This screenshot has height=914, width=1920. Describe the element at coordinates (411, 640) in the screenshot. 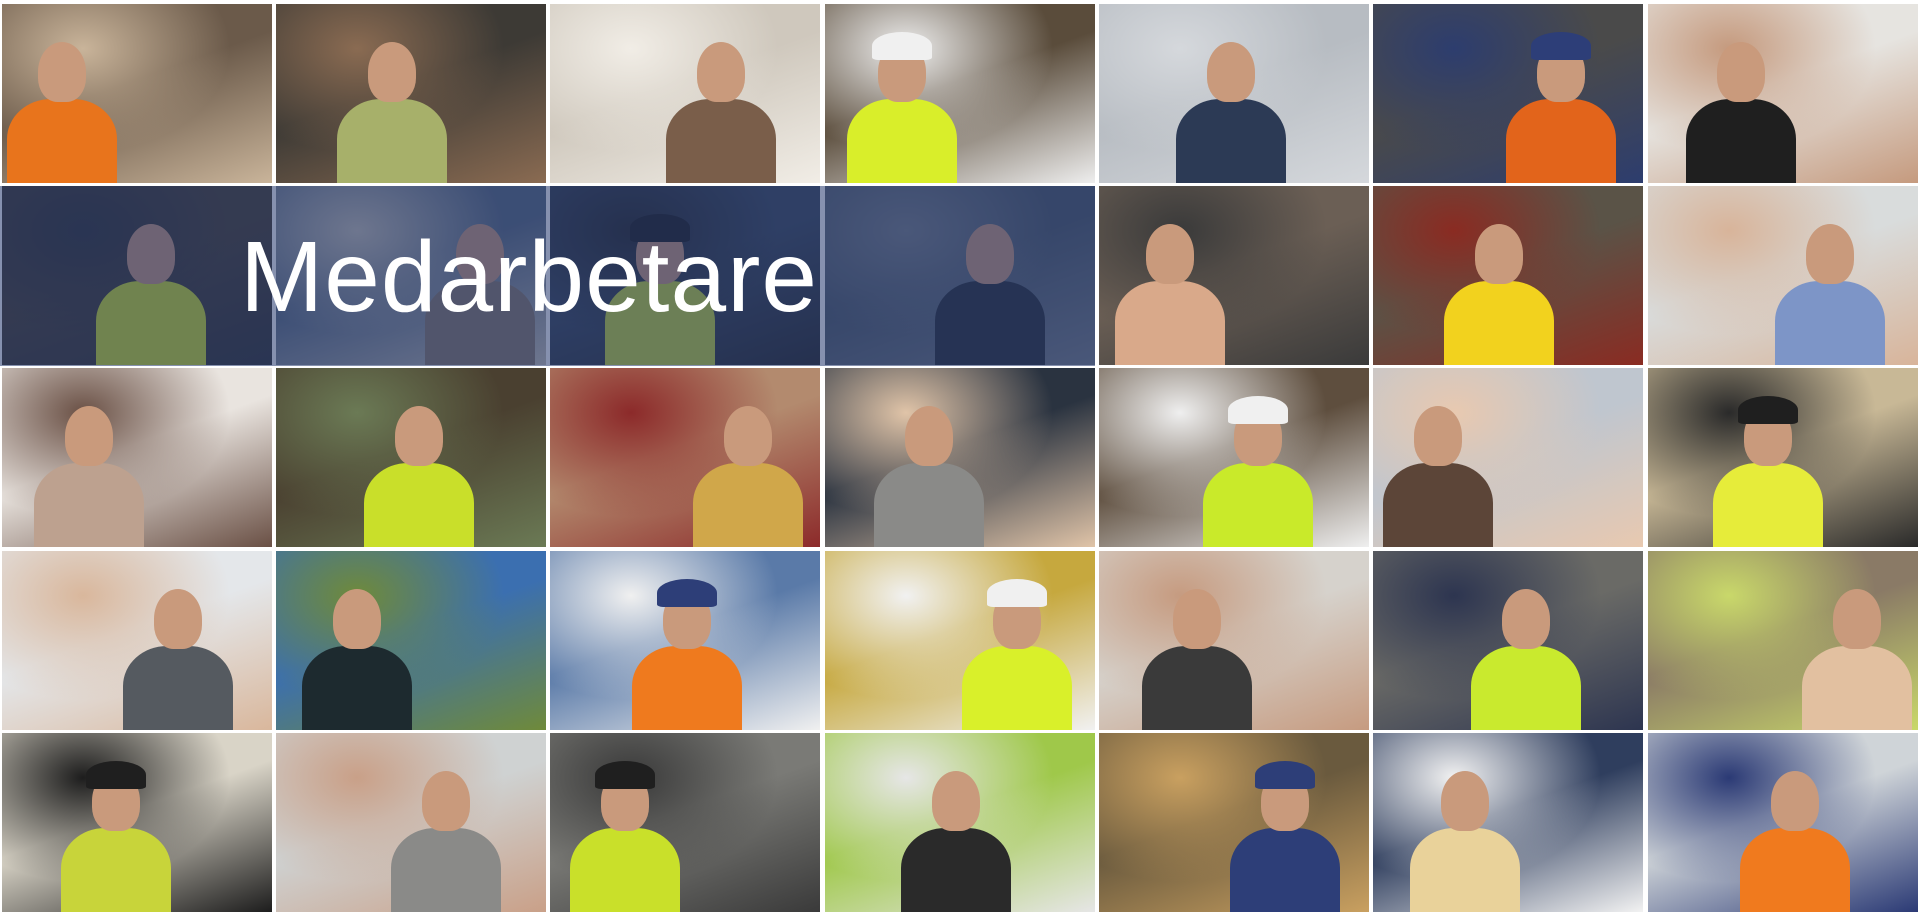

I see `photo-tile-worker-silhouette-blue` at that location.